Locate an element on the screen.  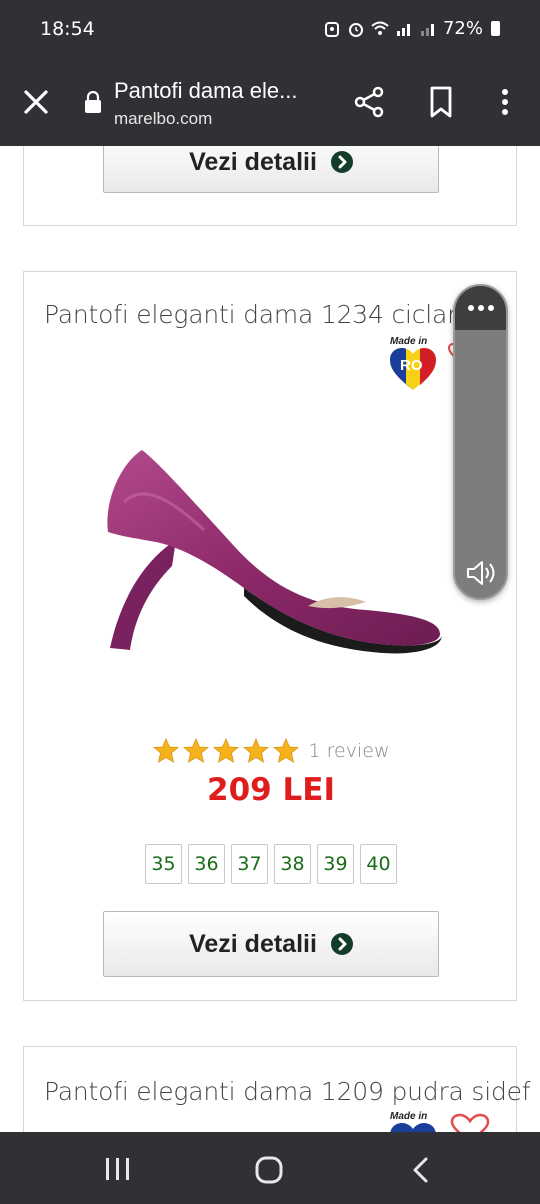
status-icons: 72% is located at coordinates (411, 28).